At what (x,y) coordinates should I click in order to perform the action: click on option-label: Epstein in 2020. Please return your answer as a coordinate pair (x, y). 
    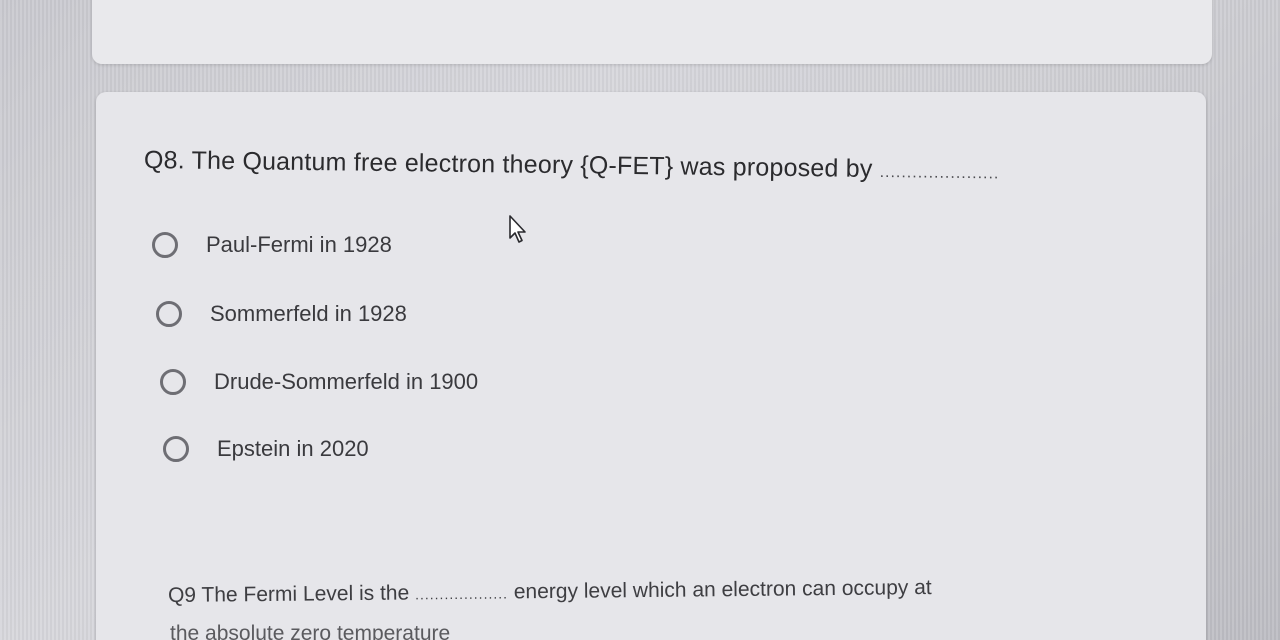
    Looking at the image, I should click on (293, 448).